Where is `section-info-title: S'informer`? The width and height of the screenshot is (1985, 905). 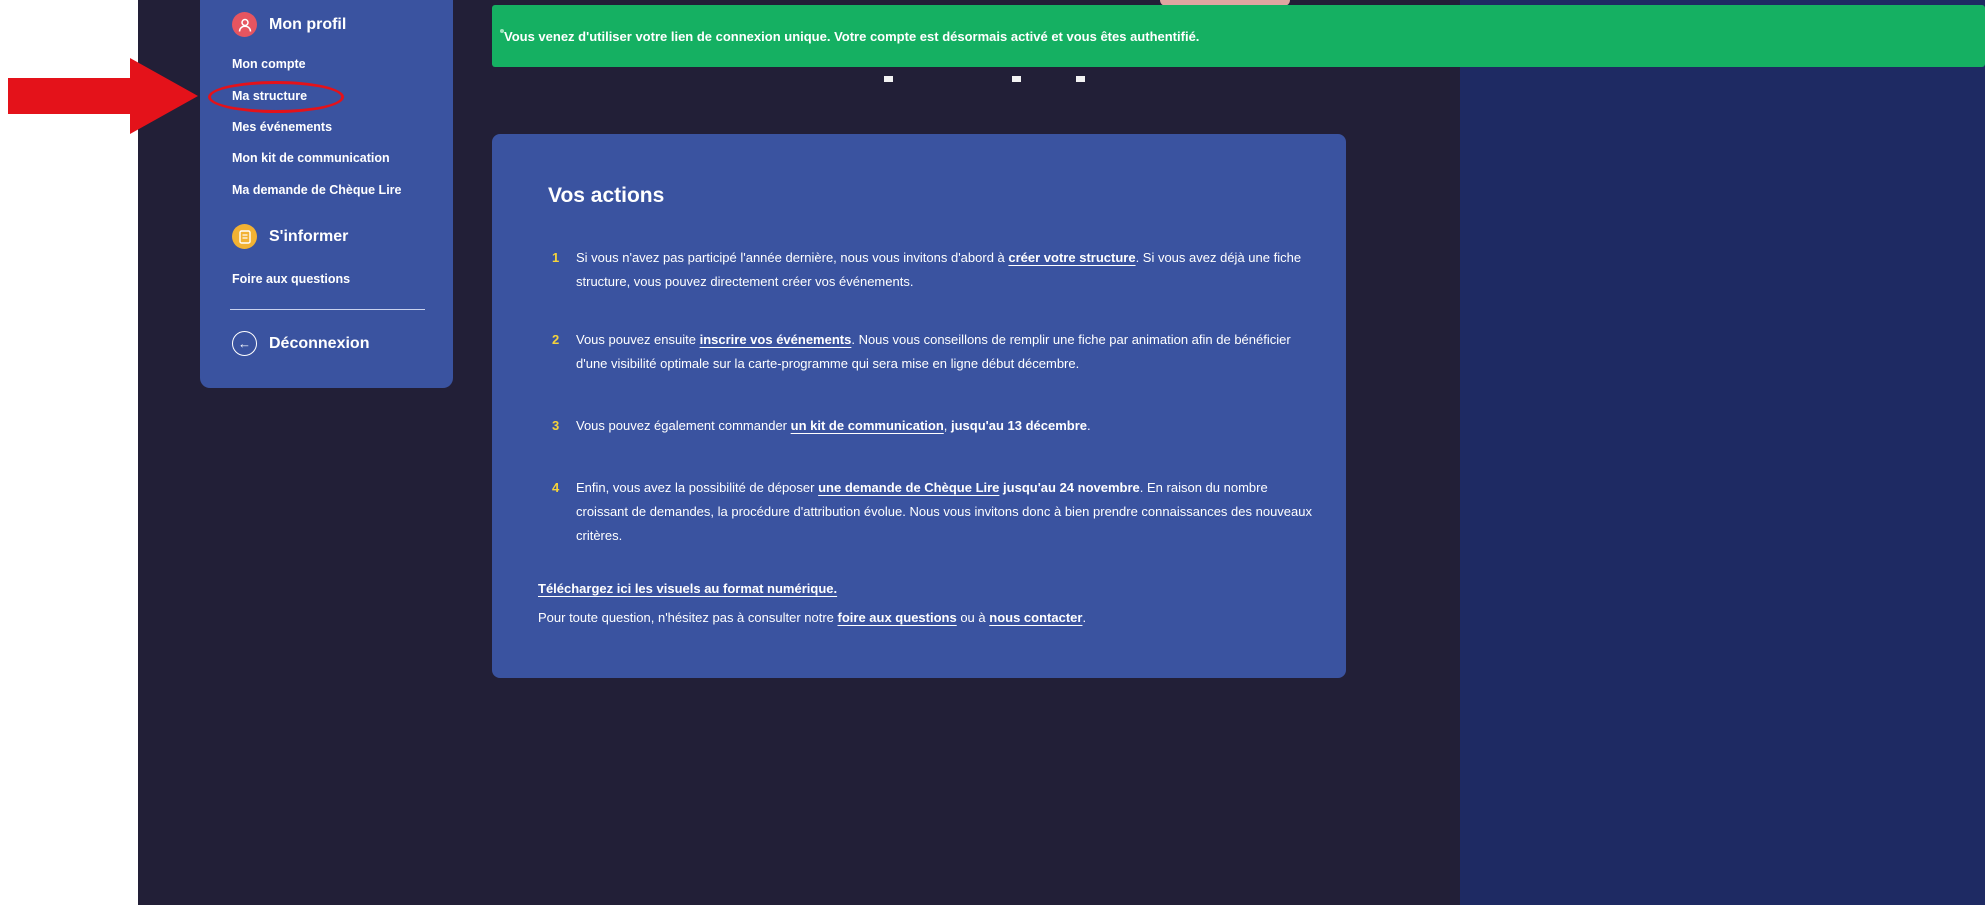 section-info-title: S'informer is located at coordinates (309, 236).